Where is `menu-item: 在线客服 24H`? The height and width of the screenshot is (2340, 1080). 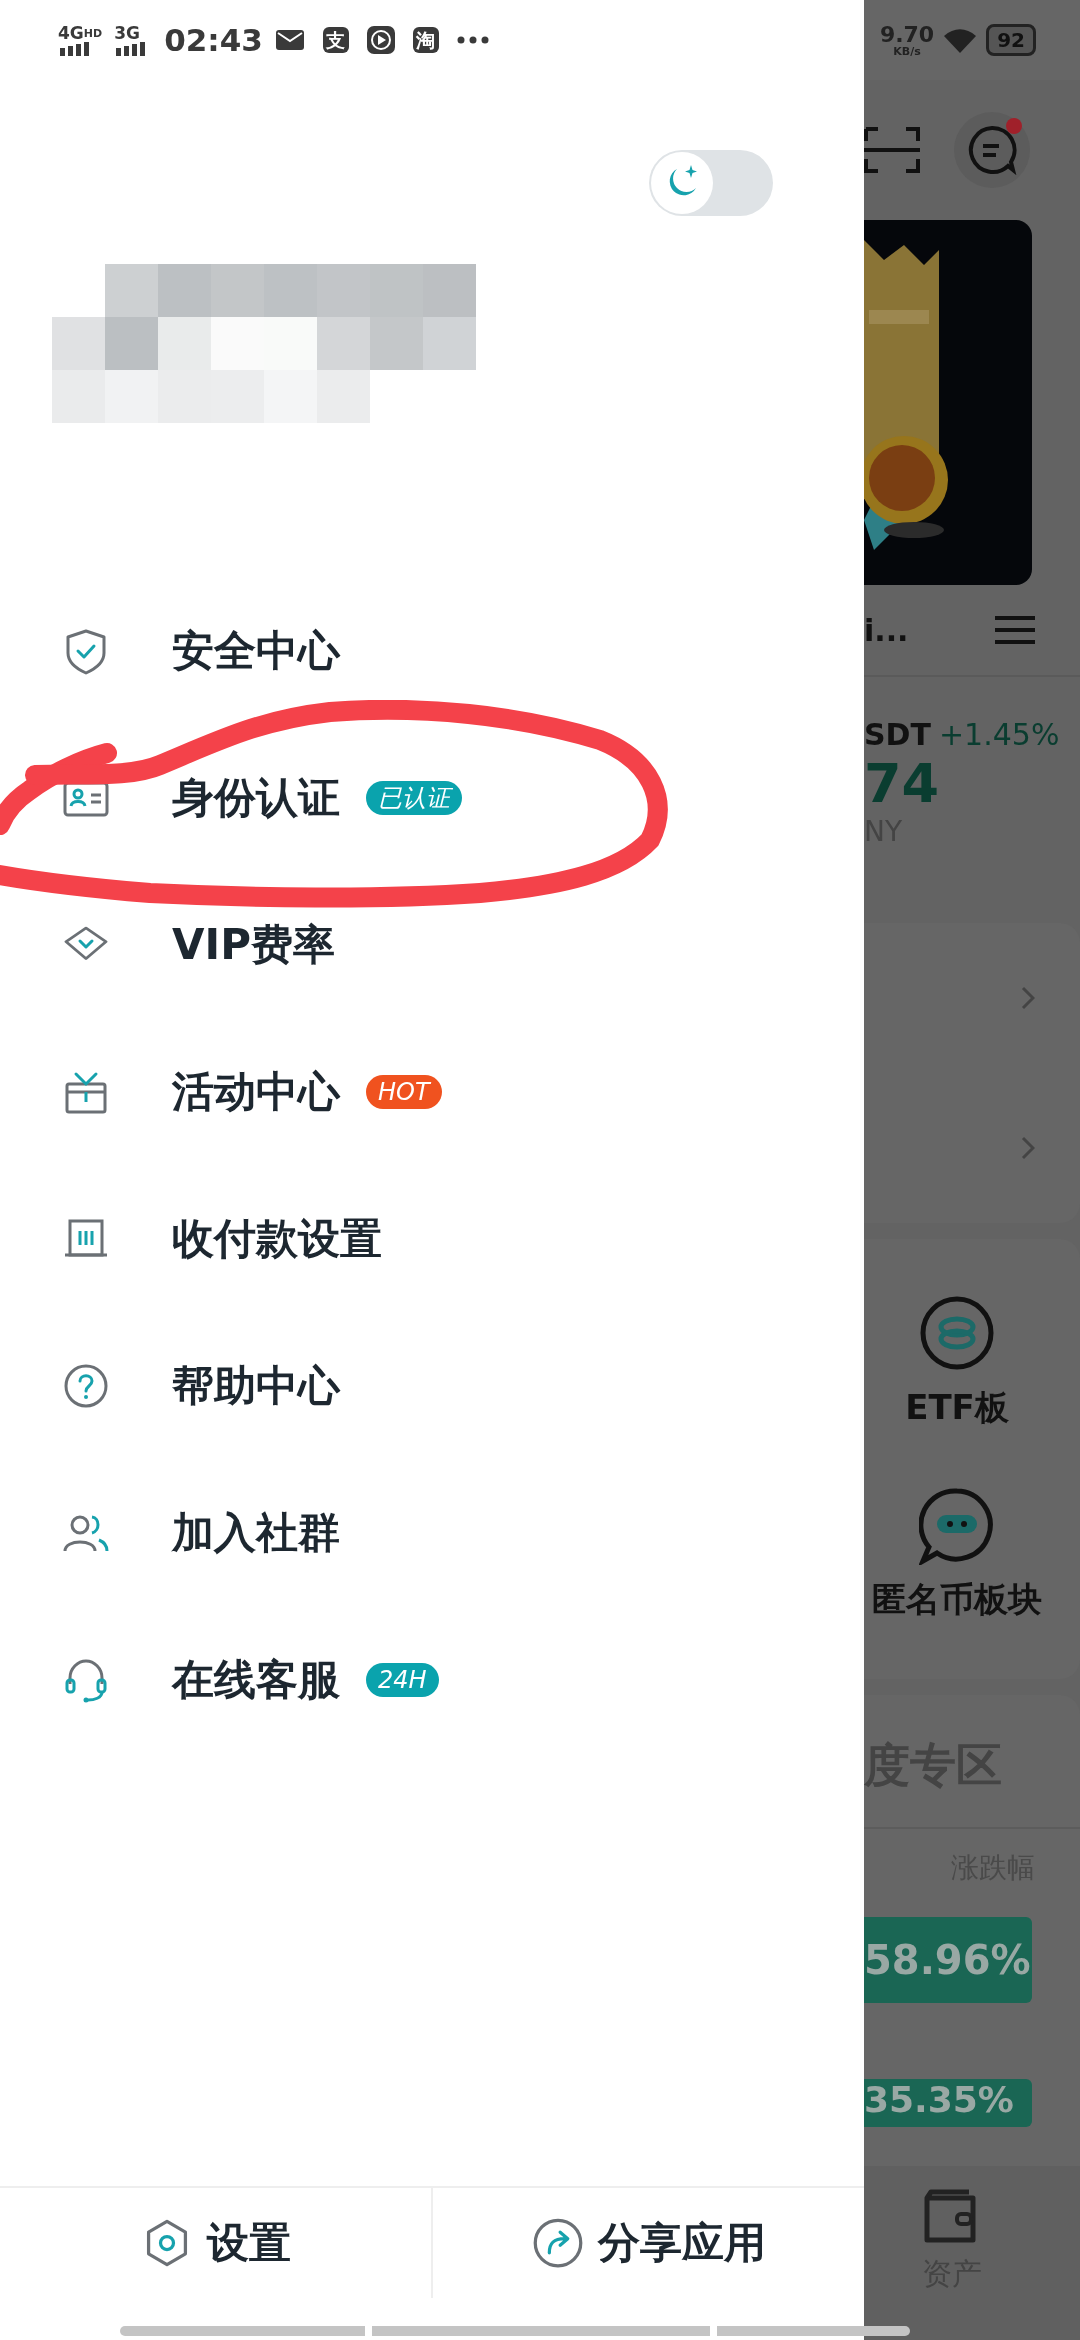
menu-item: 在线客服 24H is located at coordinates (432, 1679).